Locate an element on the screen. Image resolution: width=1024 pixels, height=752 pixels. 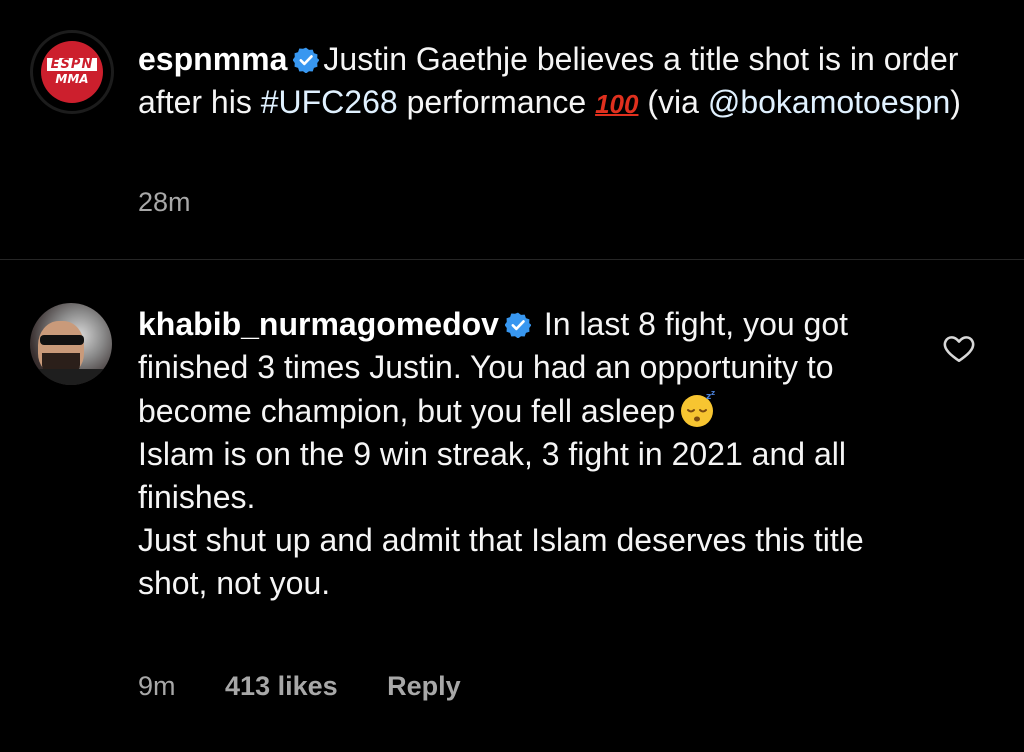
heart-outline-icon is located at coordinates (959, 348).